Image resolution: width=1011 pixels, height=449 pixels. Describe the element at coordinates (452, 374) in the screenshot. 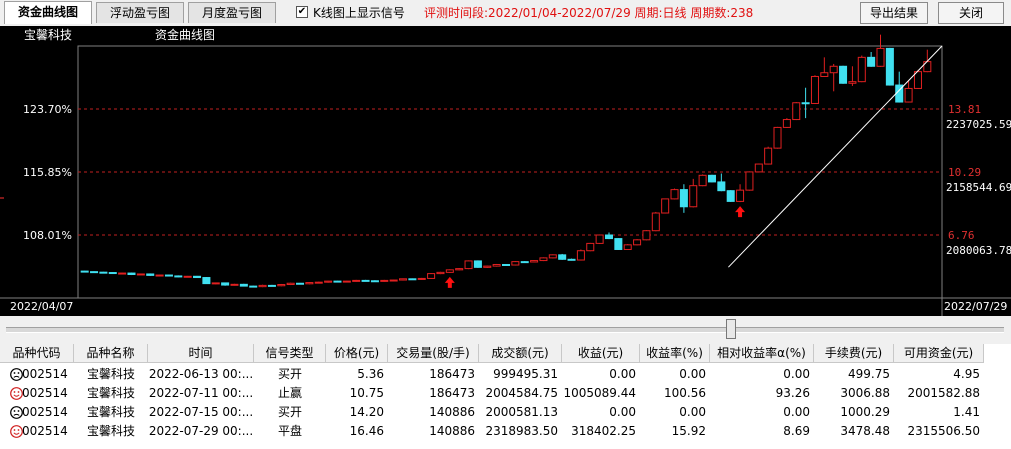

I see `cell-volume: 186473` at that location.